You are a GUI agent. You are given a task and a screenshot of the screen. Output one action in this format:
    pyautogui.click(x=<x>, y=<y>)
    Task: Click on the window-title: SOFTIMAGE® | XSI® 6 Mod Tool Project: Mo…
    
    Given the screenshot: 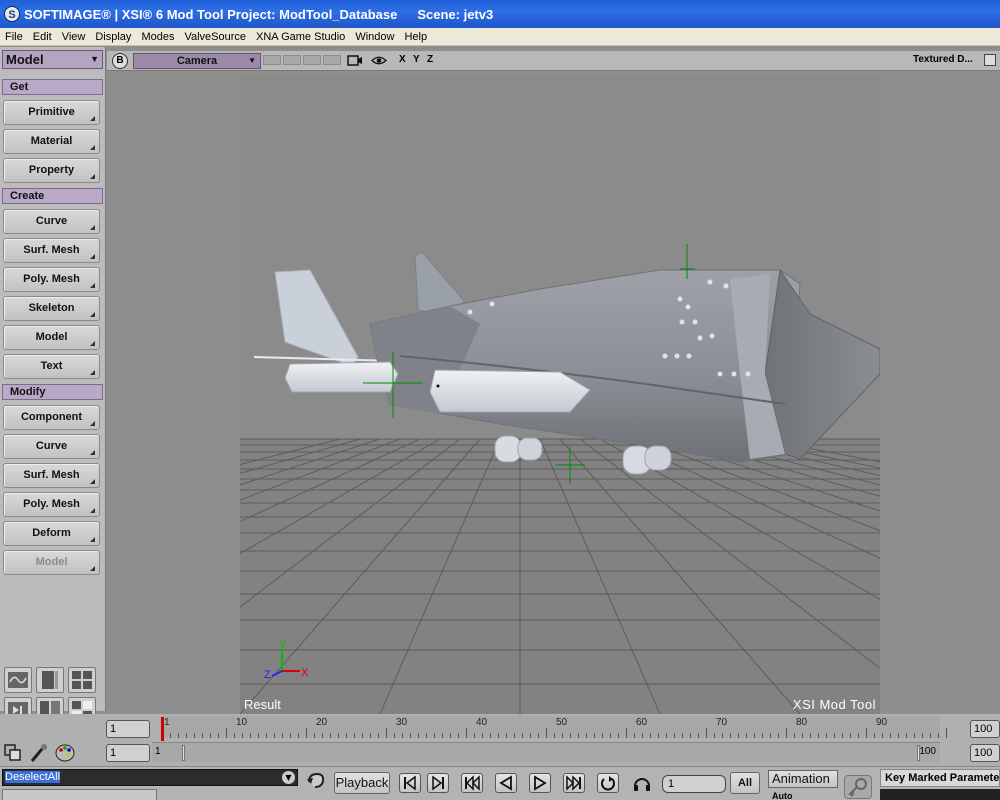 What is the action you would take?
    pyautogui.click(x=211, y=14)
    